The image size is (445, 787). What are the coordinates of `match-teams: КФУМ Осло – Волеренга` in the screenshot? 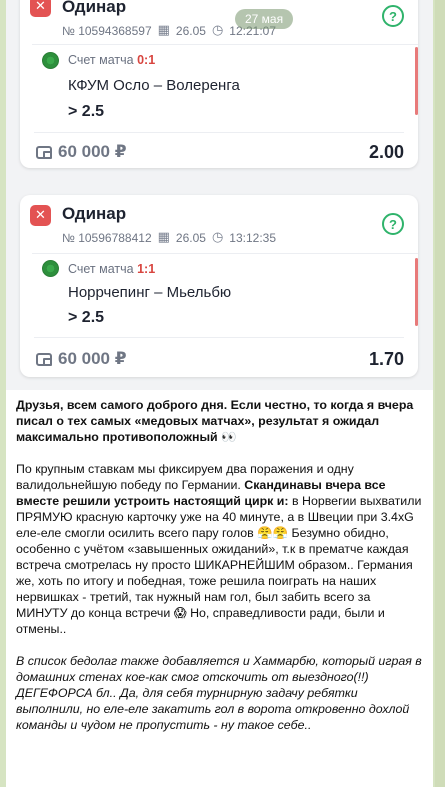 It's located at (154, 85).